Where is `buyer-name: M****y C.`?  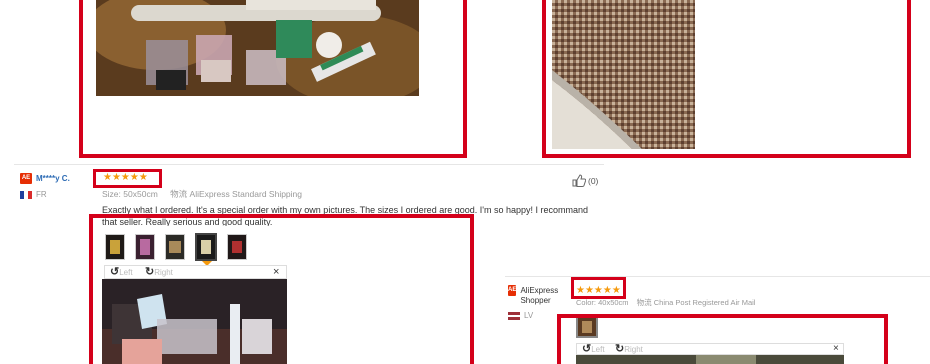
buyer-name: M****y C. is located at coordinates (53, 178).